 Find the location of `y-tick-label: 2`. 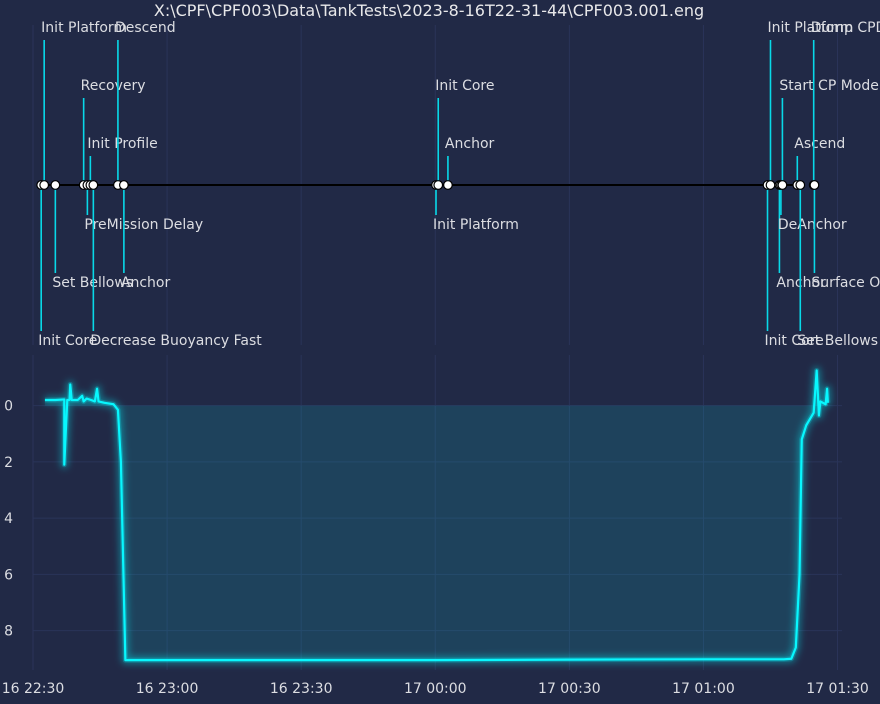

y-tick-label: 2 is located at coordinates (8, 463).